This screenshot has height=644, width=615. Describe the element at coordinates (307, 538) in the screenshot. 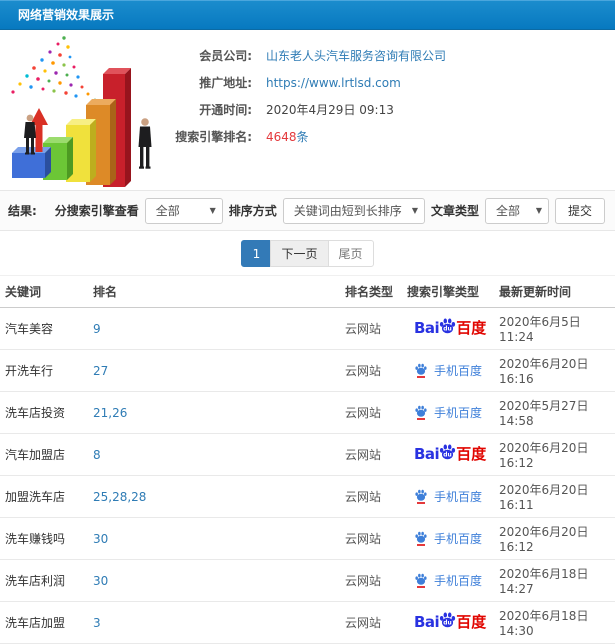

I see `table-row: 洗车赚钱吗 30 云网站 手机百度 2020年6月20日 16:12` at that location.